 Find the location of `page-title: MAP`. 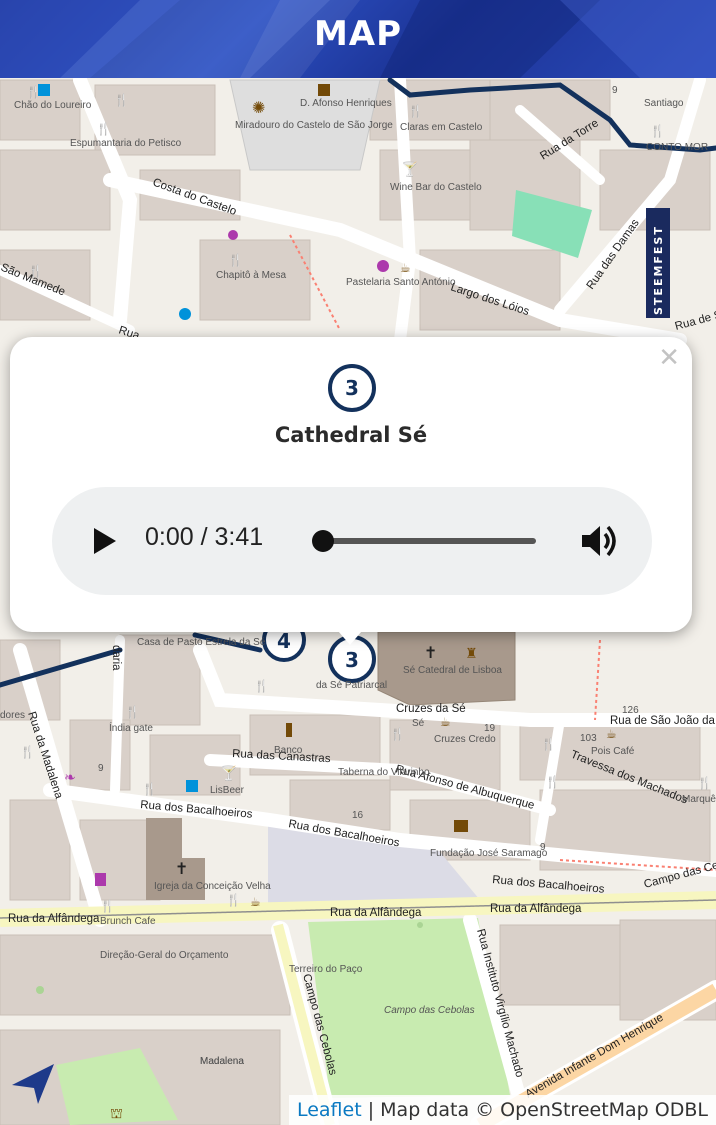

page-title: MAP is located at coordinates (358, 34).